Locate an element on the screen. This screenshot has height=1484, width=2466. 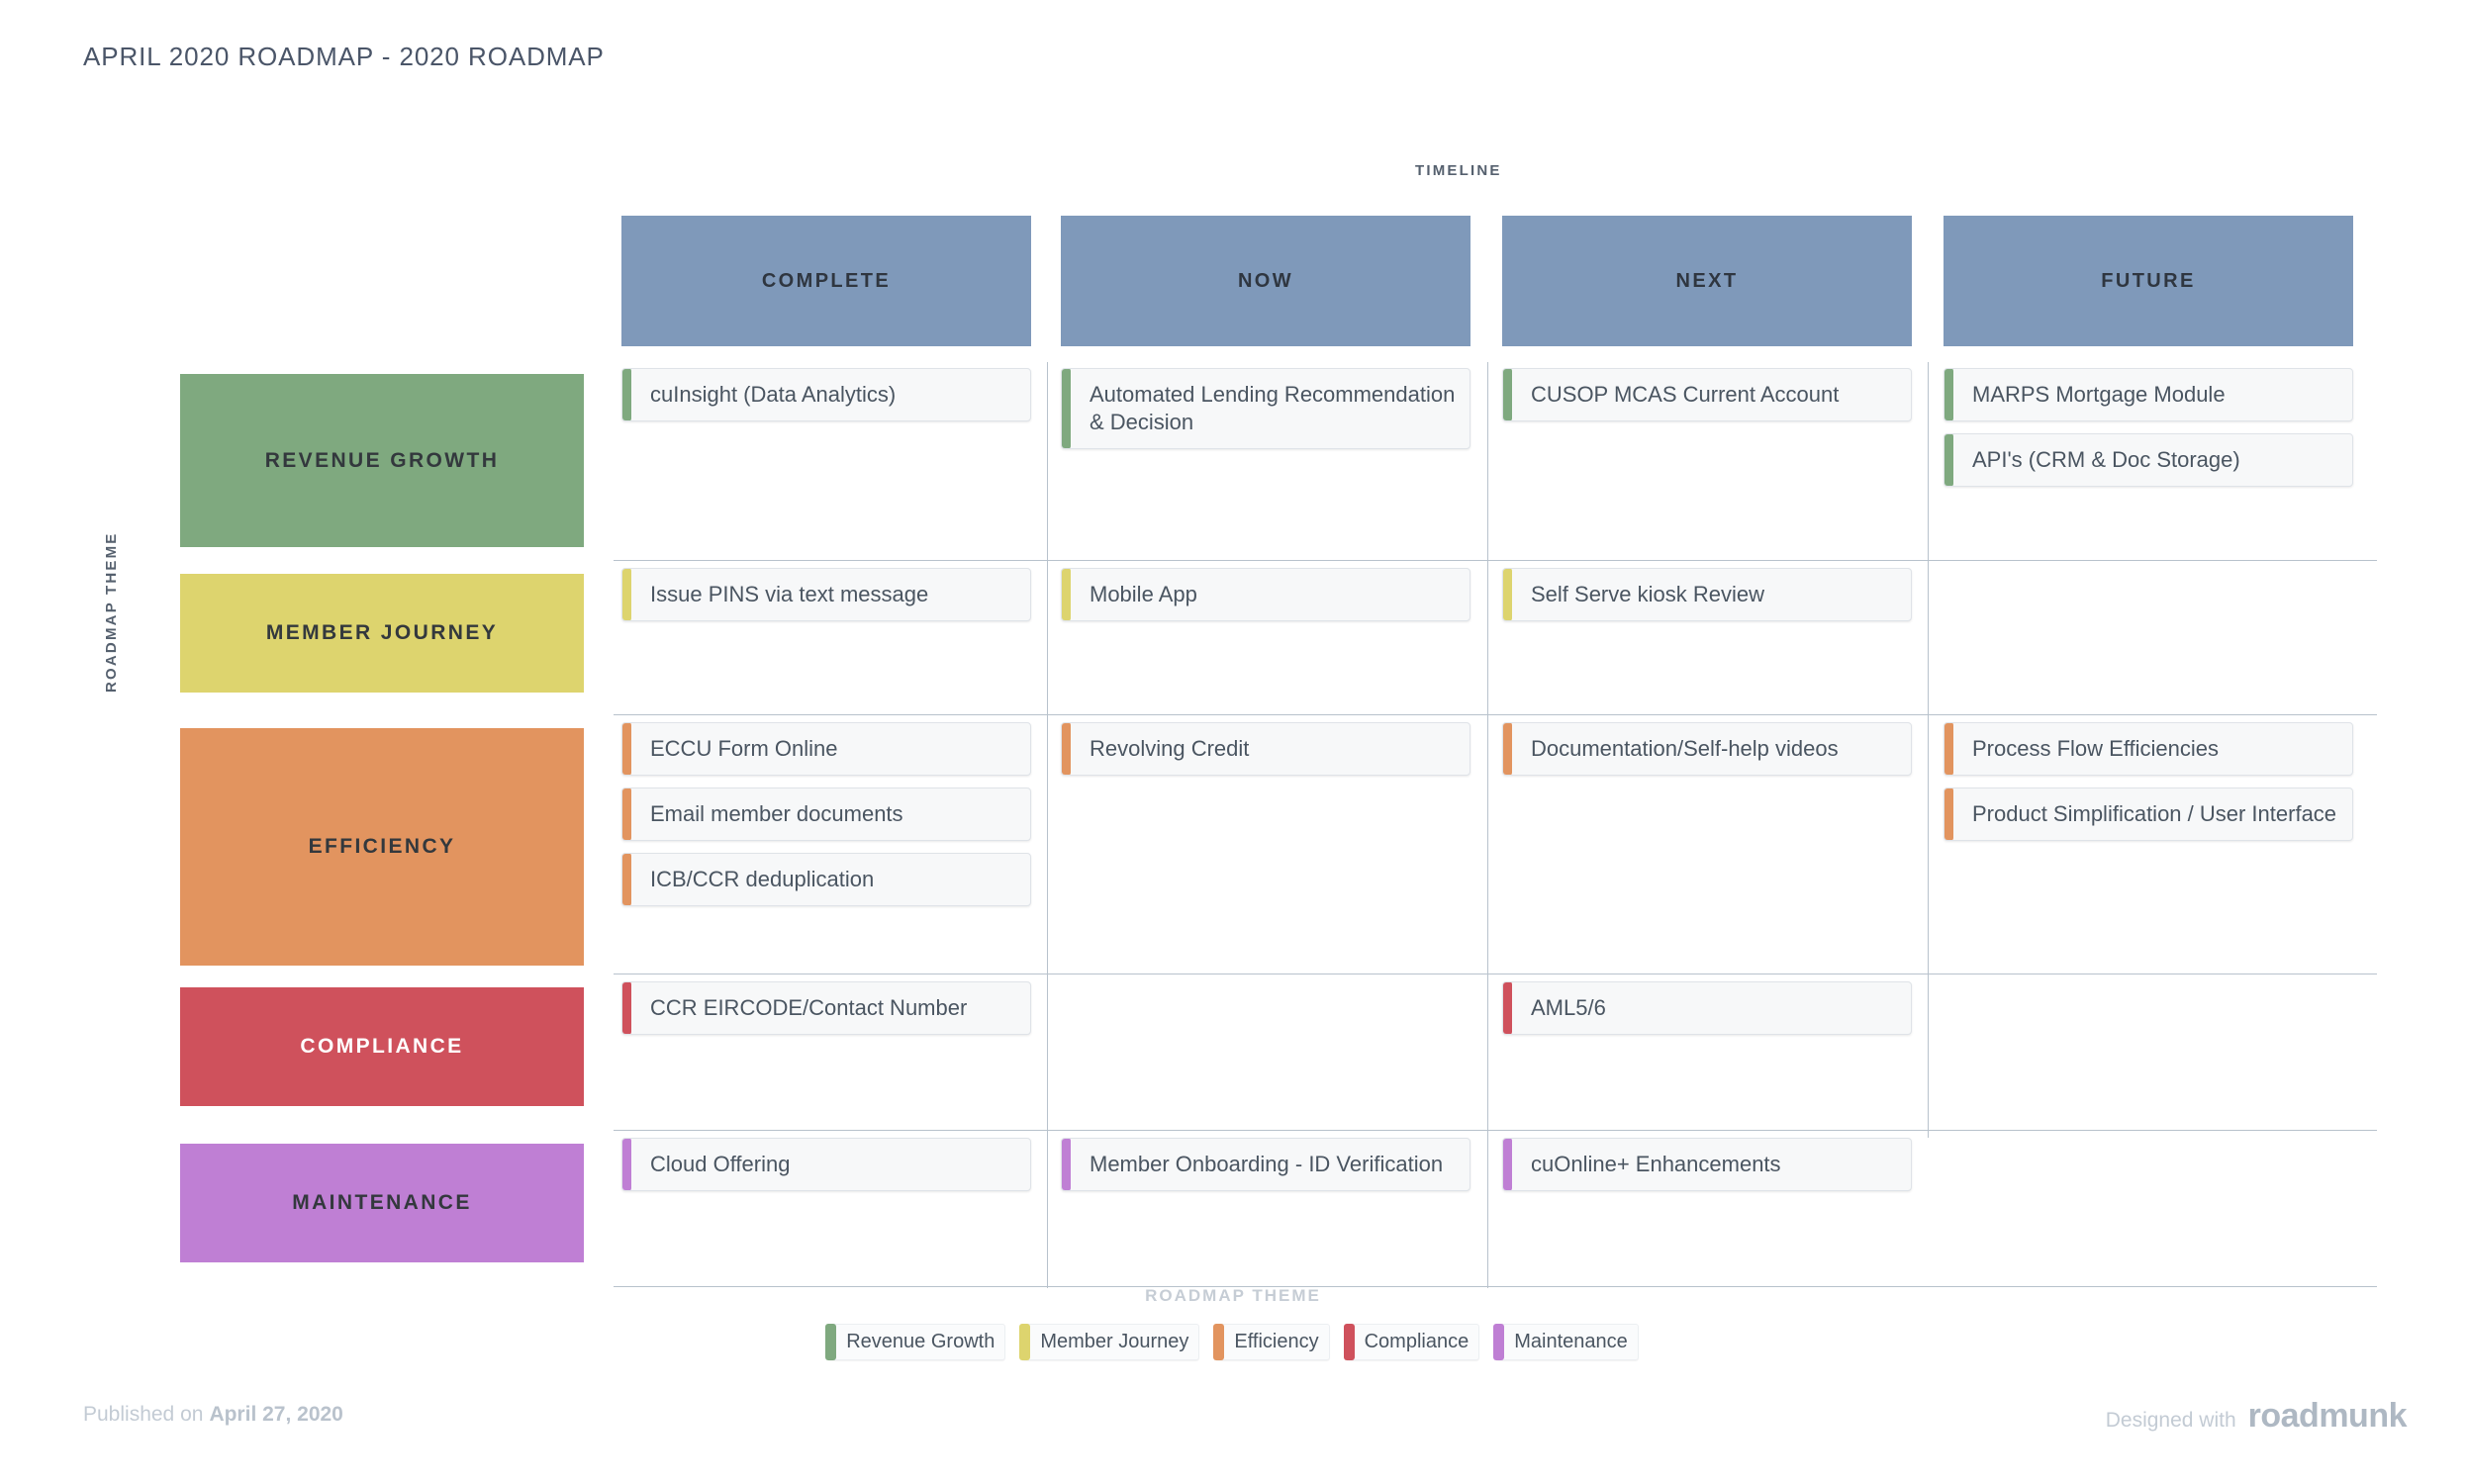
swimlane-label-efficiency: EFFICIENCY is located at coordinates (382, 847).